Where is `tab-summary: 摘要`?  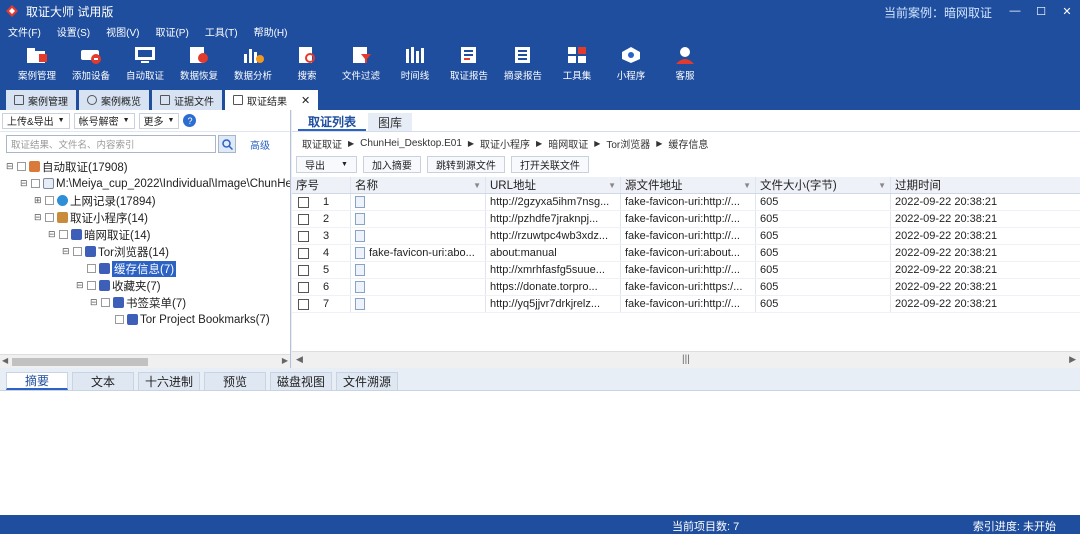 tab-summary: 摘要 is located at coordinates (37, 381).